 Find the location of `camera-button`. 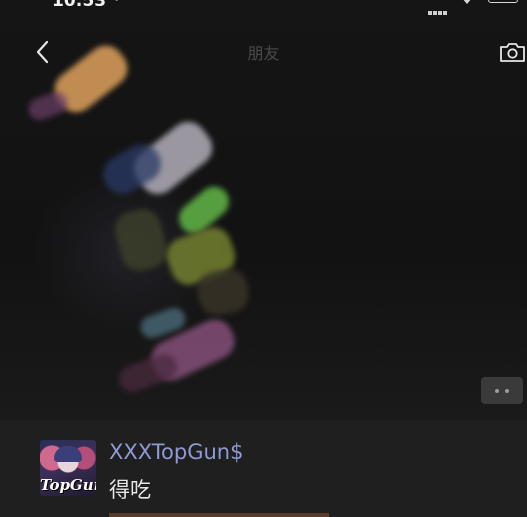

camera-button is located at coordinates (511, 52).